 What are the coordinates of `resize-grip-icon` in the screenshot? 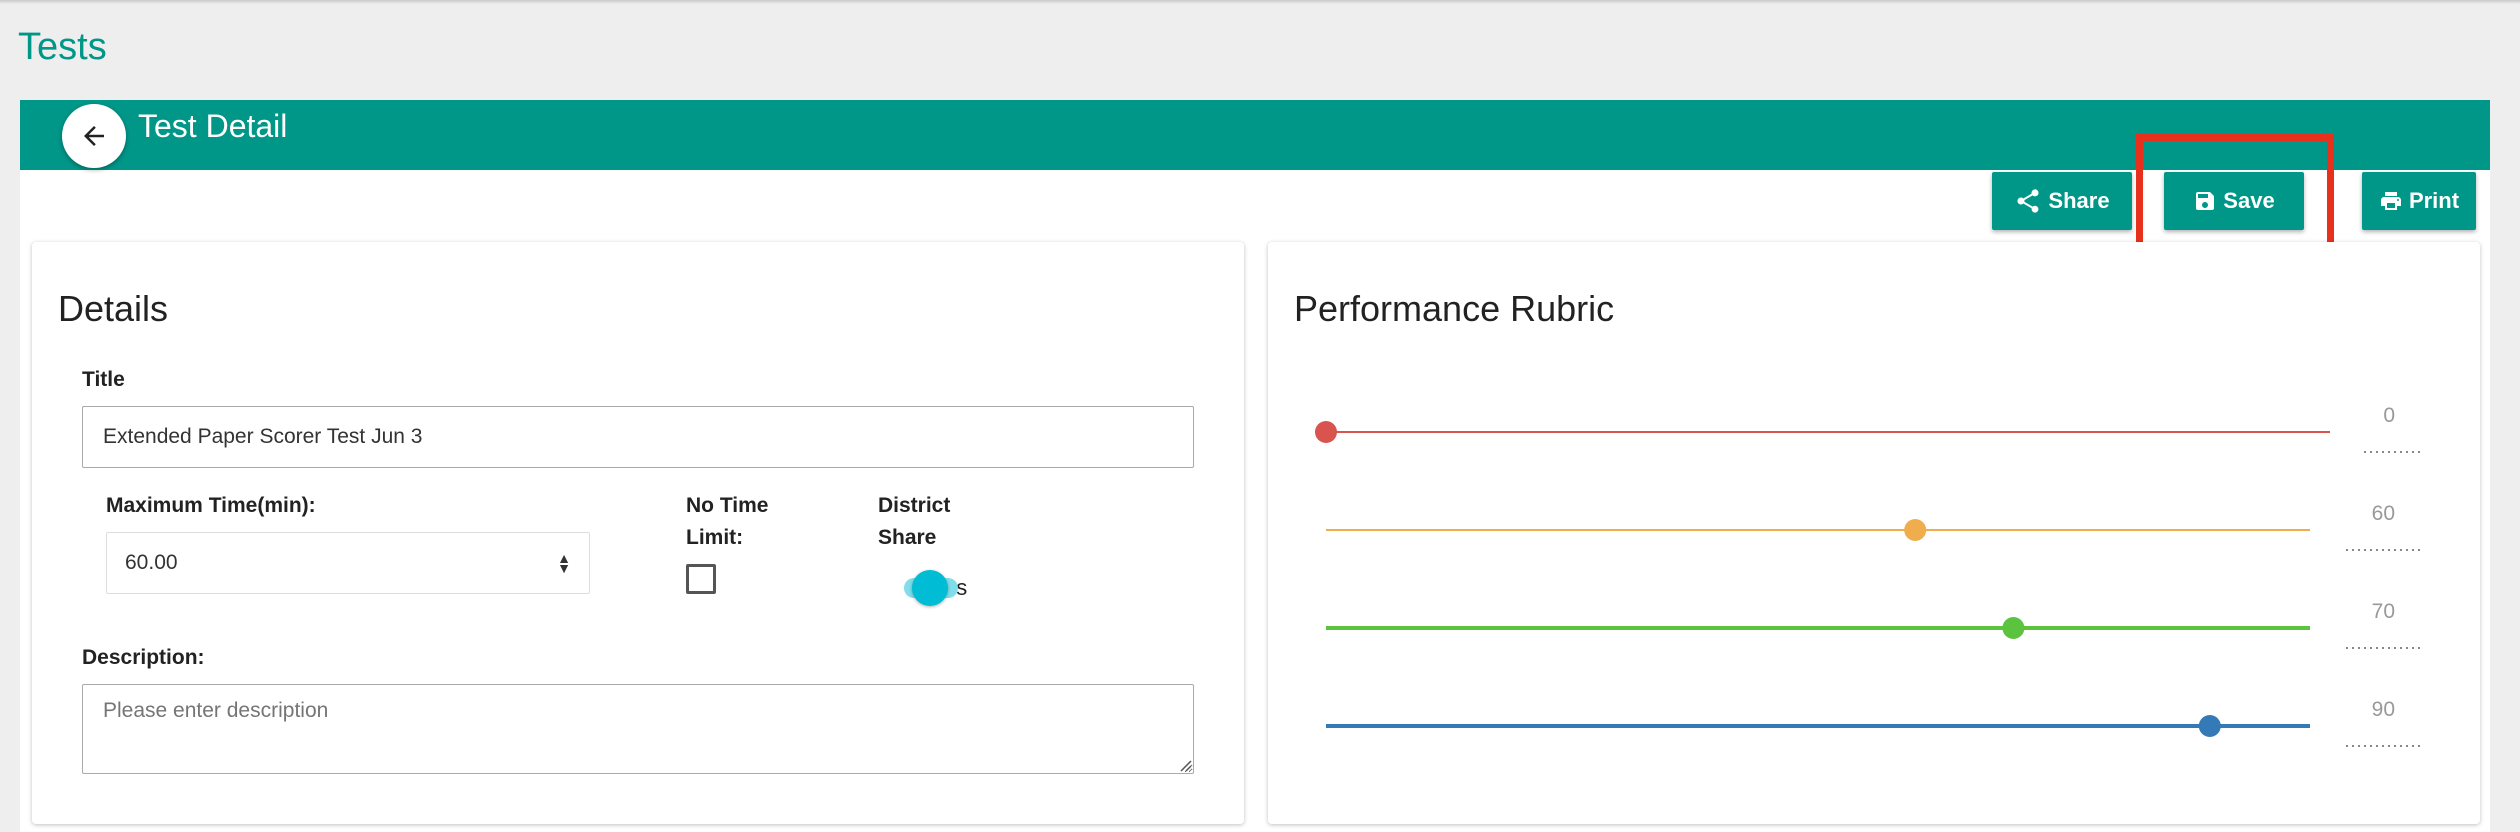 It's located at (1185, 765).